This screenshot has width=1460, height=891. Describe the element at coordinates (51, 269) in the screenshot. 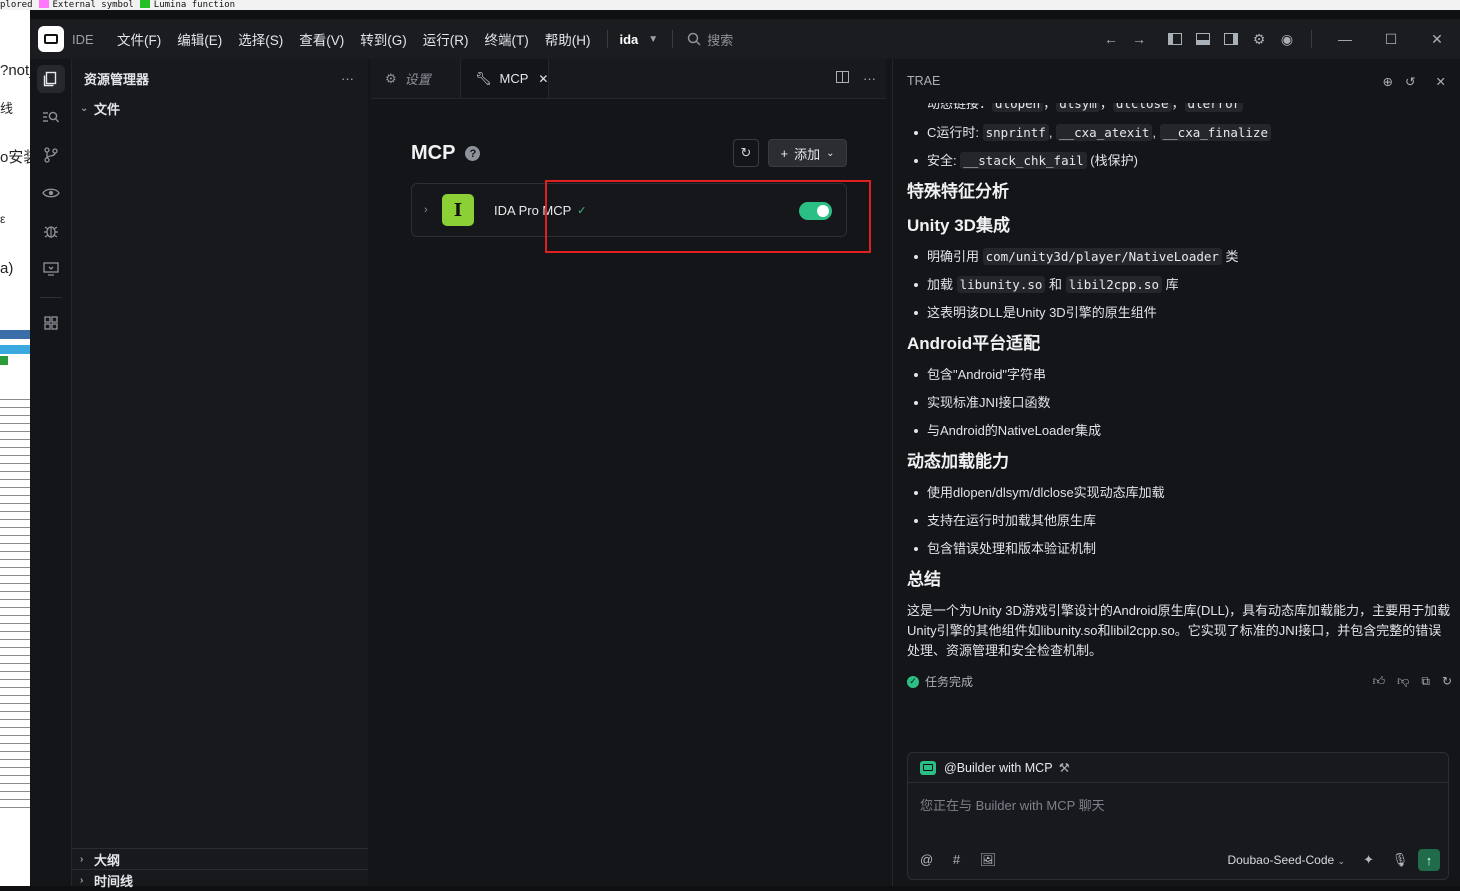

I see `remote-screen-icon` at that location.